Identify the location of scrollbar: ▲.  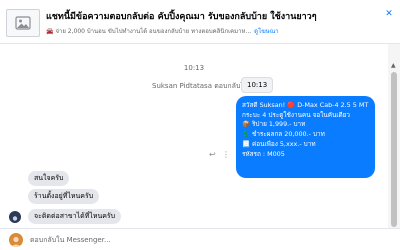
(394, 136).